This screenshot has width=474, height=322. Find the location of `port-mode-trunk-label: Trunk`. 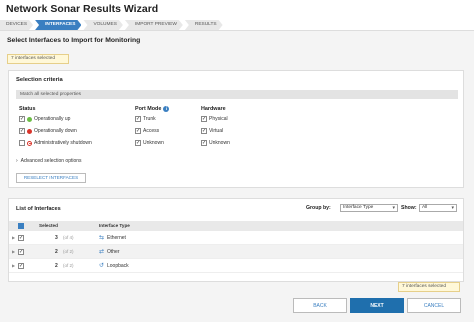

port-mode-trunk-label: Trunk is located at coordinates (149, 119).